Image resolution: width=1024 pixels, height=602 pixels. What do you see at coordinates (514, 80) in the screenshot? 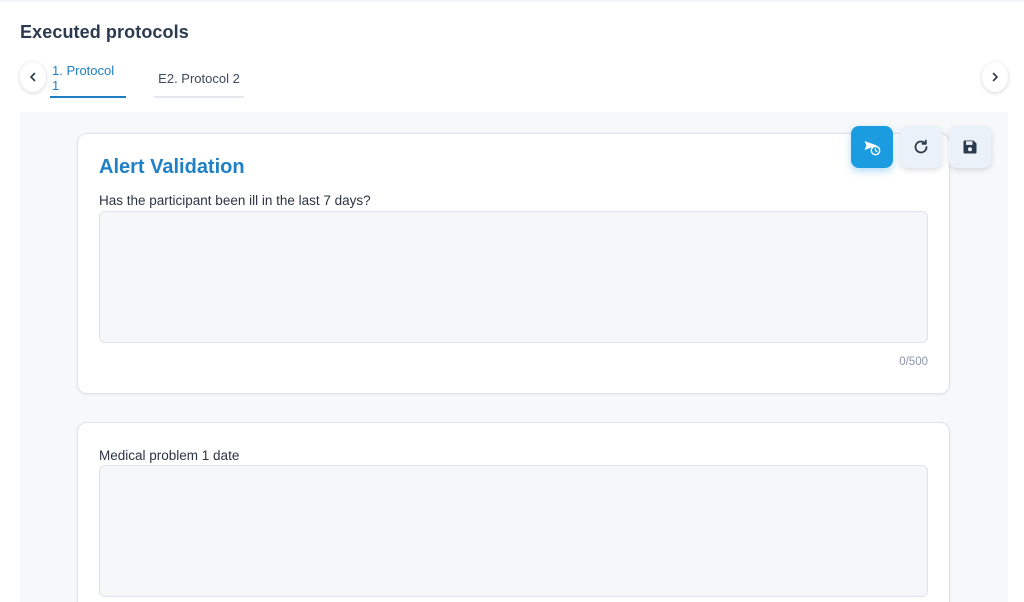
I see `tabs-bar: 1. Protocol 1 E2. Protocol 2` at bounding box center [514, 80].